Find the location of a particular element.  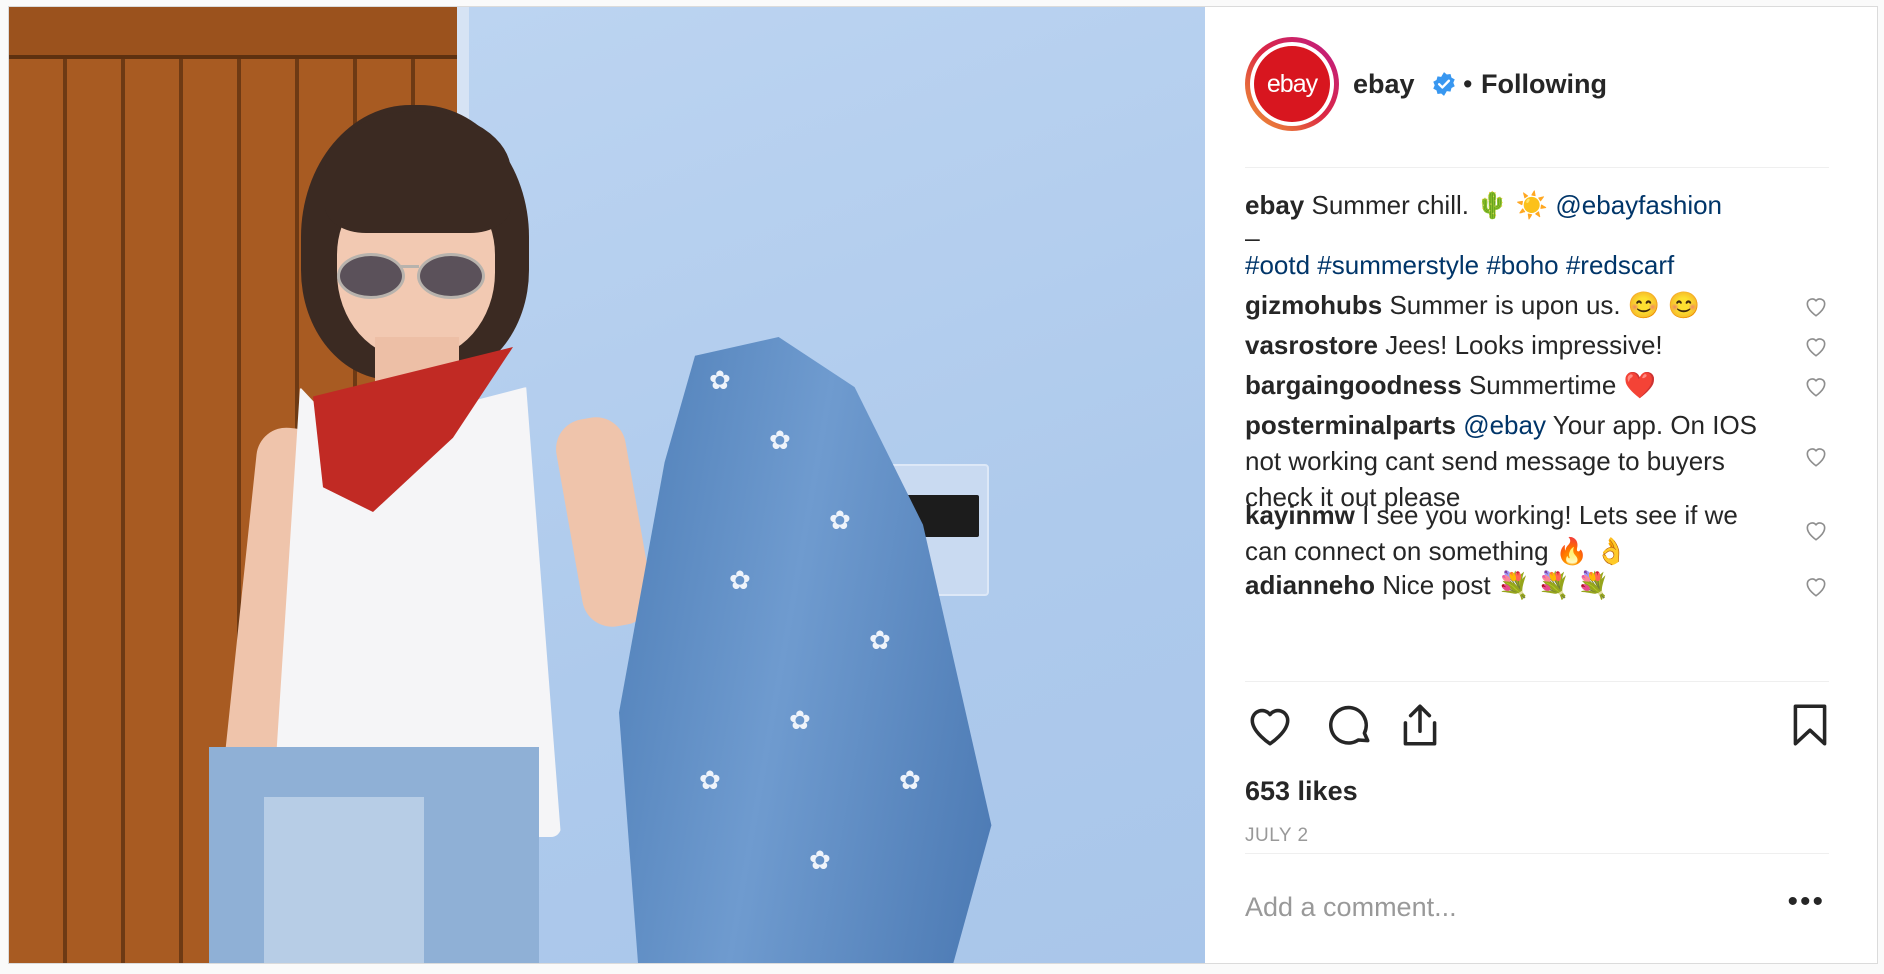

share-icon is located at coordinates (1420, 725).